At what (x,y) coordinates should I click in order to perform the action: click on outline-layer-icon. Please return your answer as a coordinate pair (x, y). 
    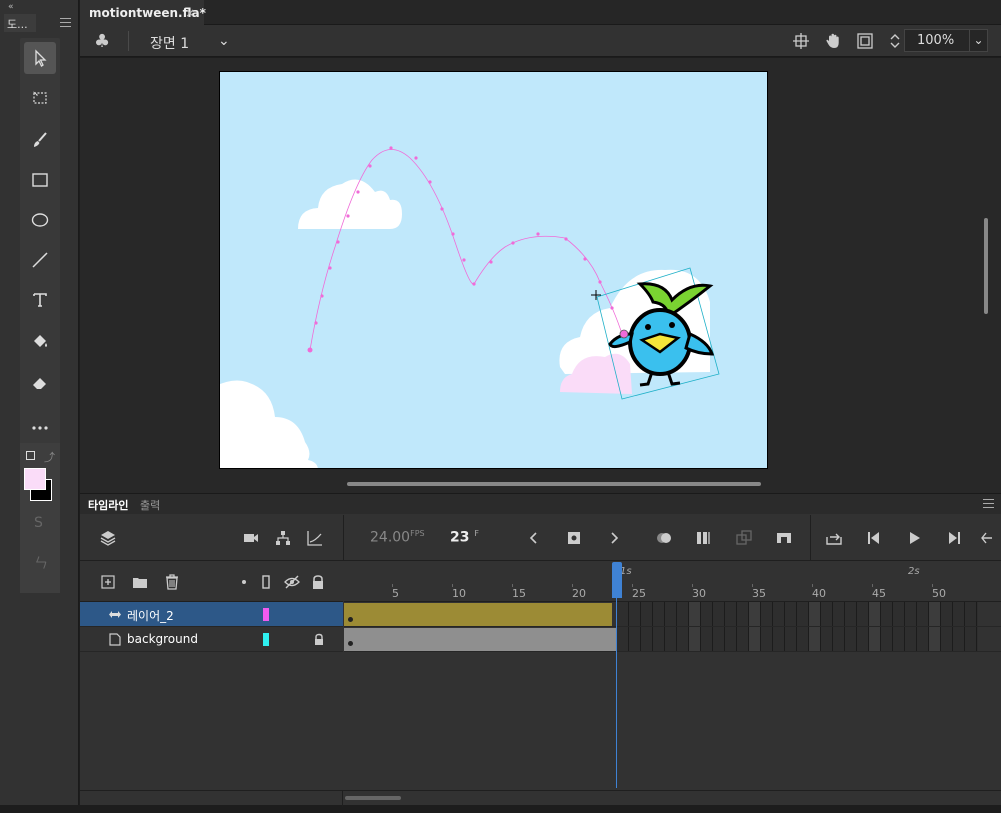
    Looking at the image, I should click on (266, 582).